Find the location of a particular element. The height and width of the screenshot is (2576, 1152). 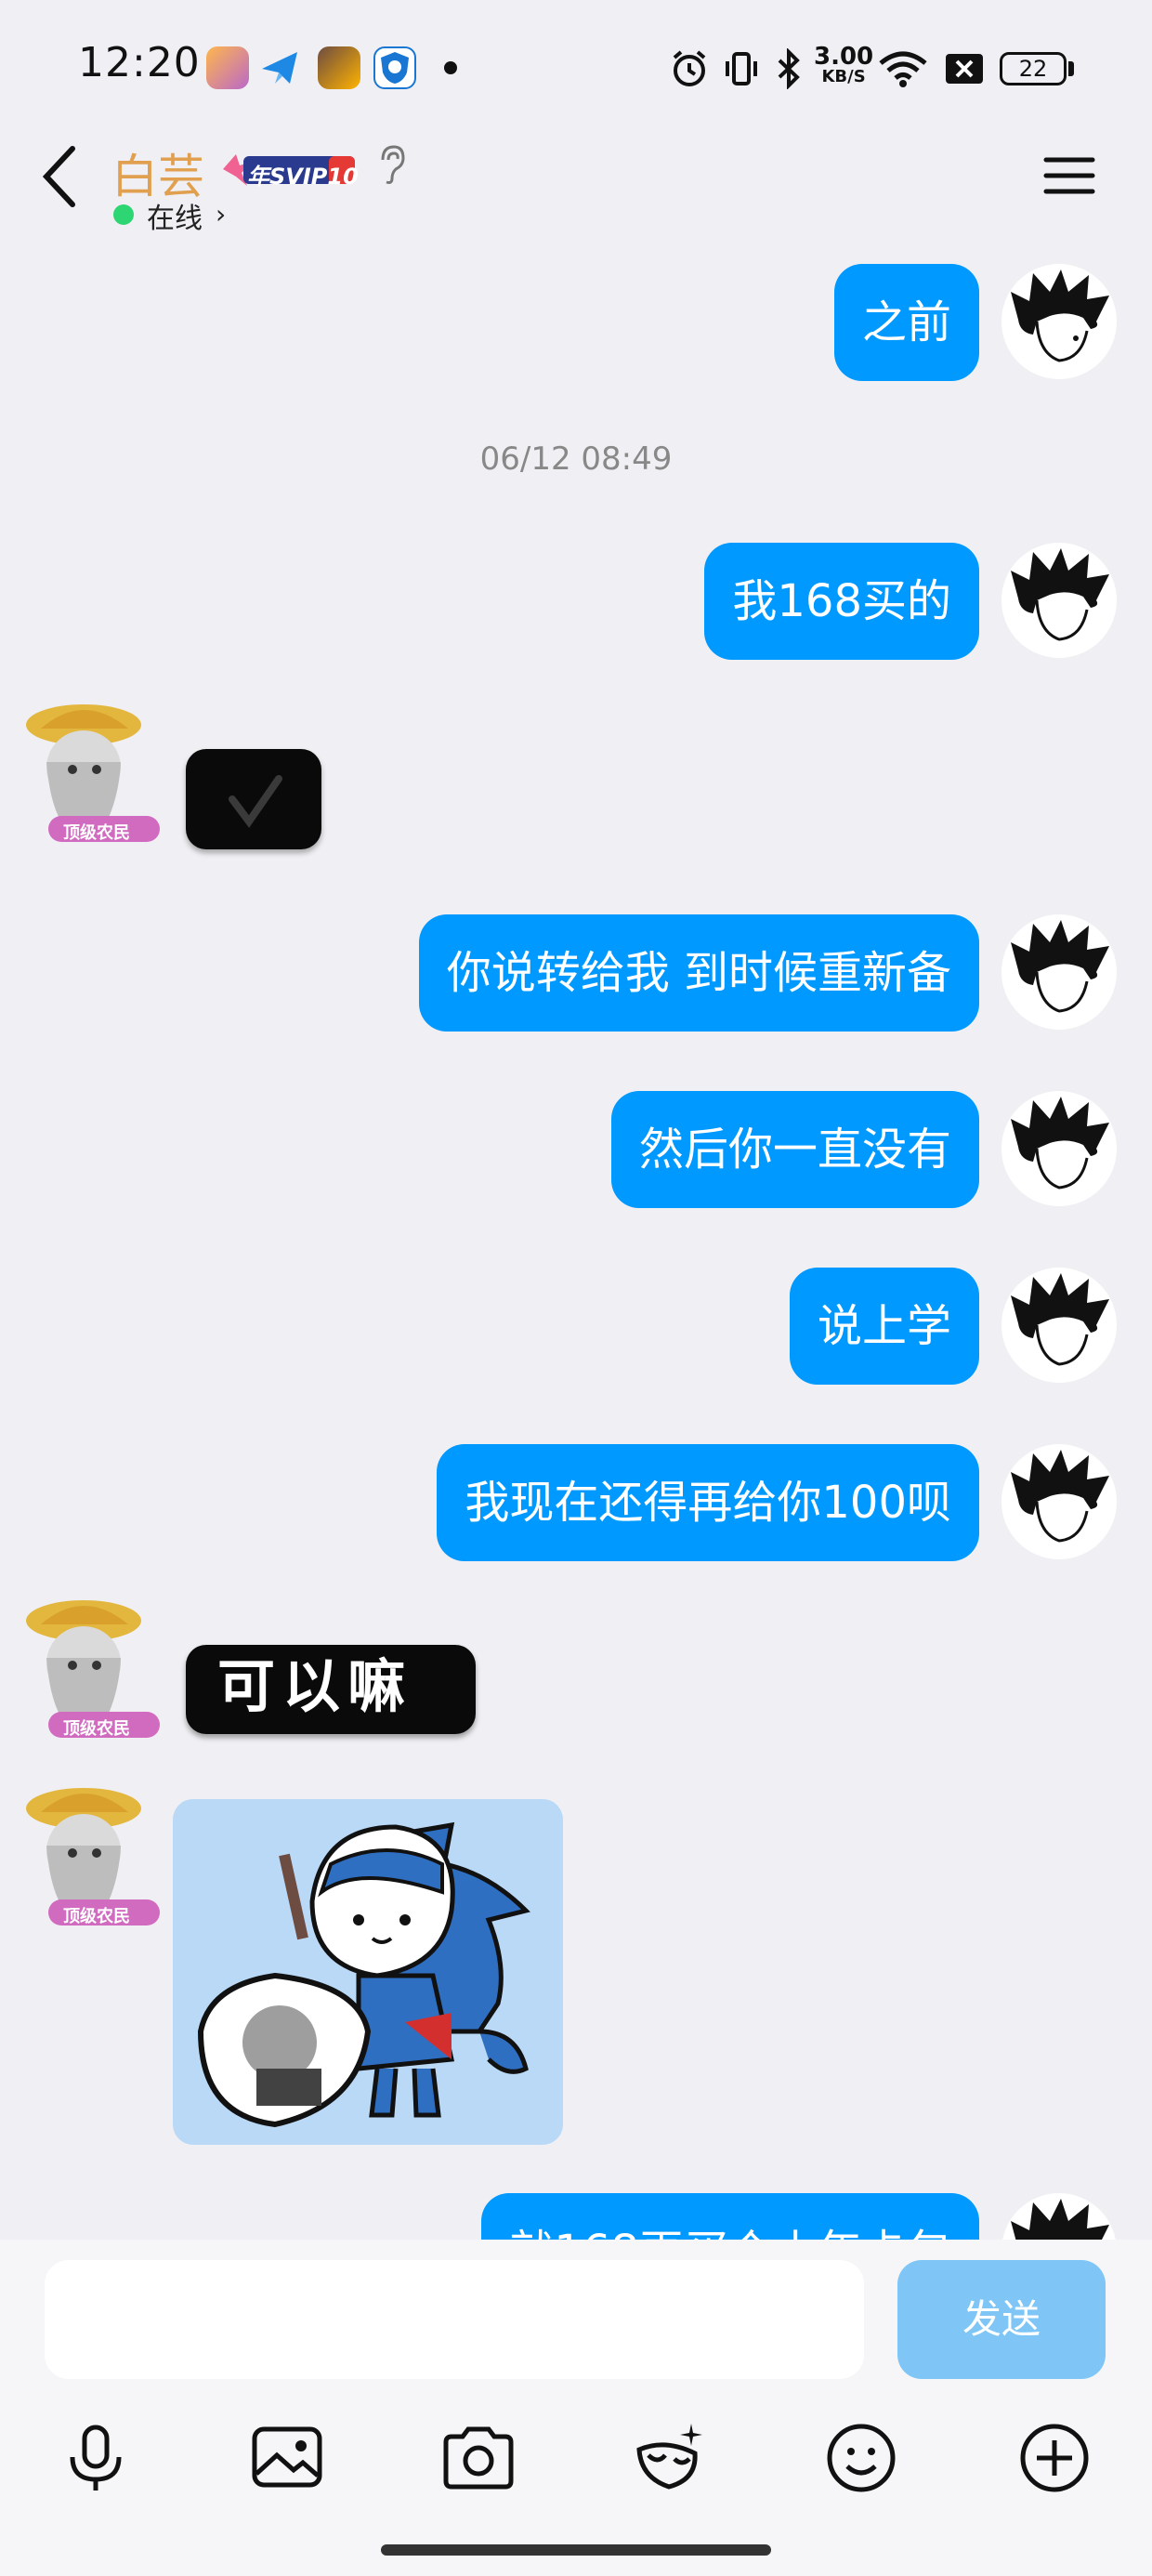

emoji-icon is located at coordinates (861, 2458).